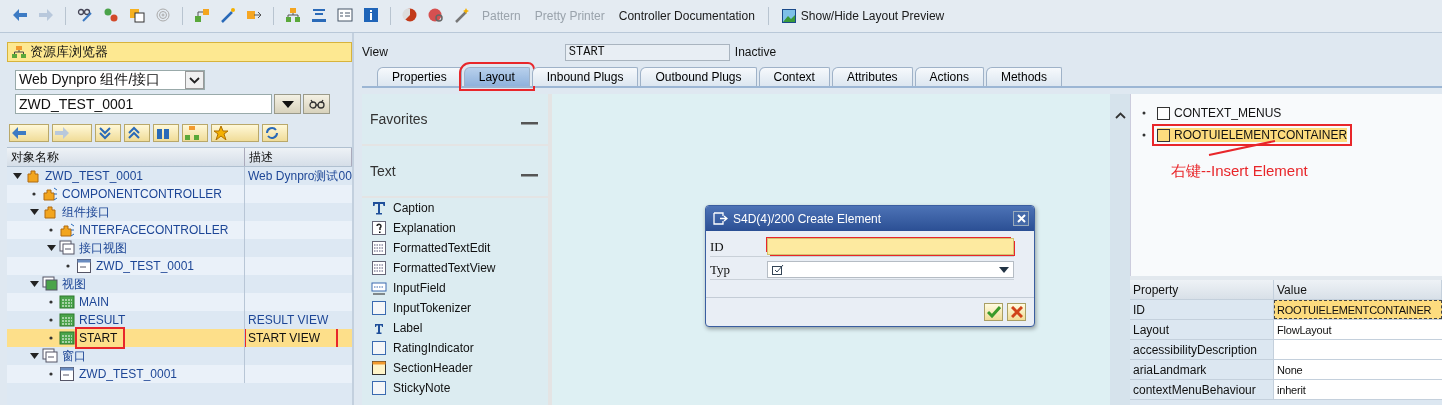 This screenshot has height=405, width=1442. Describe the element at coordinates (298, 157) in the screenshot. I see `column-header: 描述` at that location.